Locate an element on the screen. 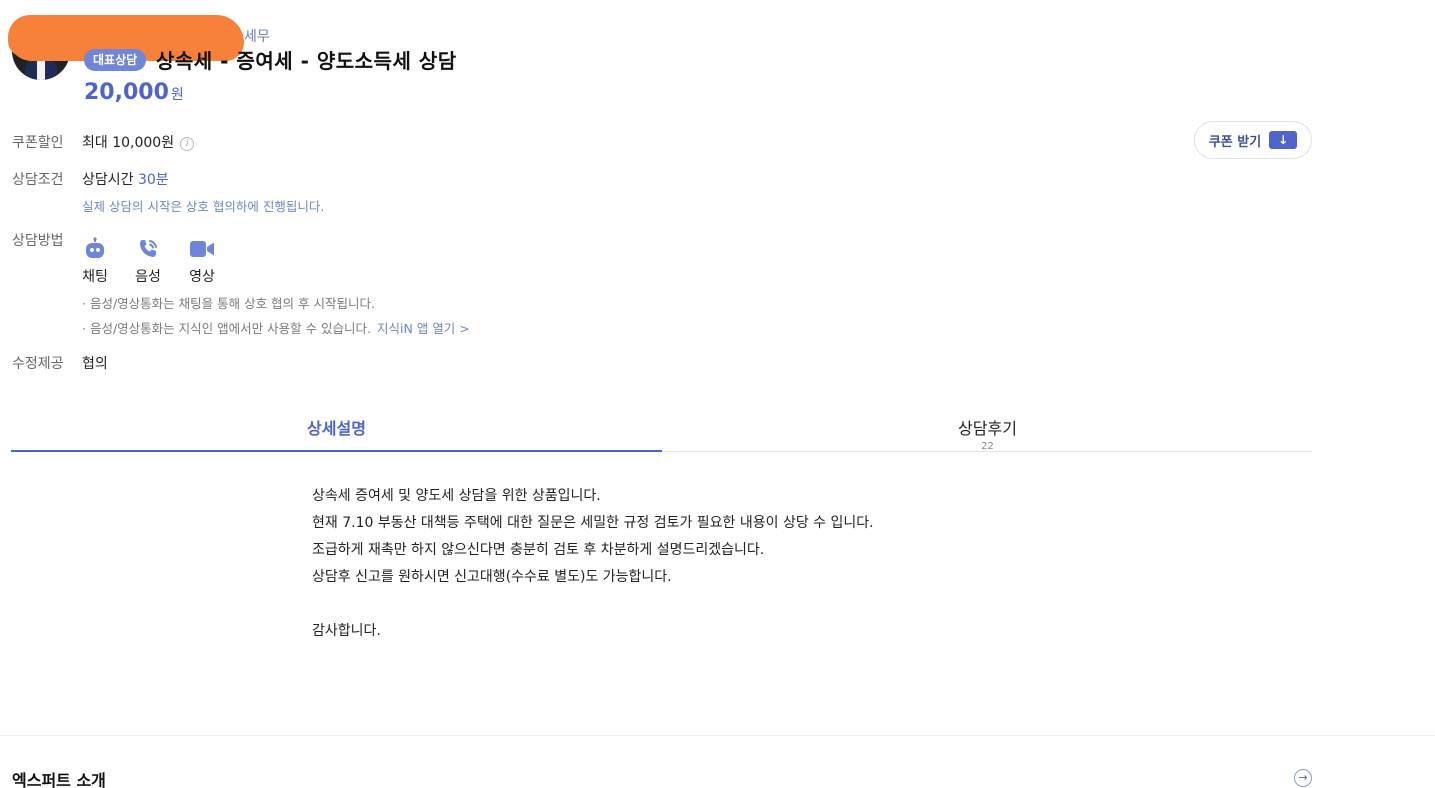 The width and height of the screenshot is (1435, 788). expert-category: 세무 is located at coordinates (257, 37).